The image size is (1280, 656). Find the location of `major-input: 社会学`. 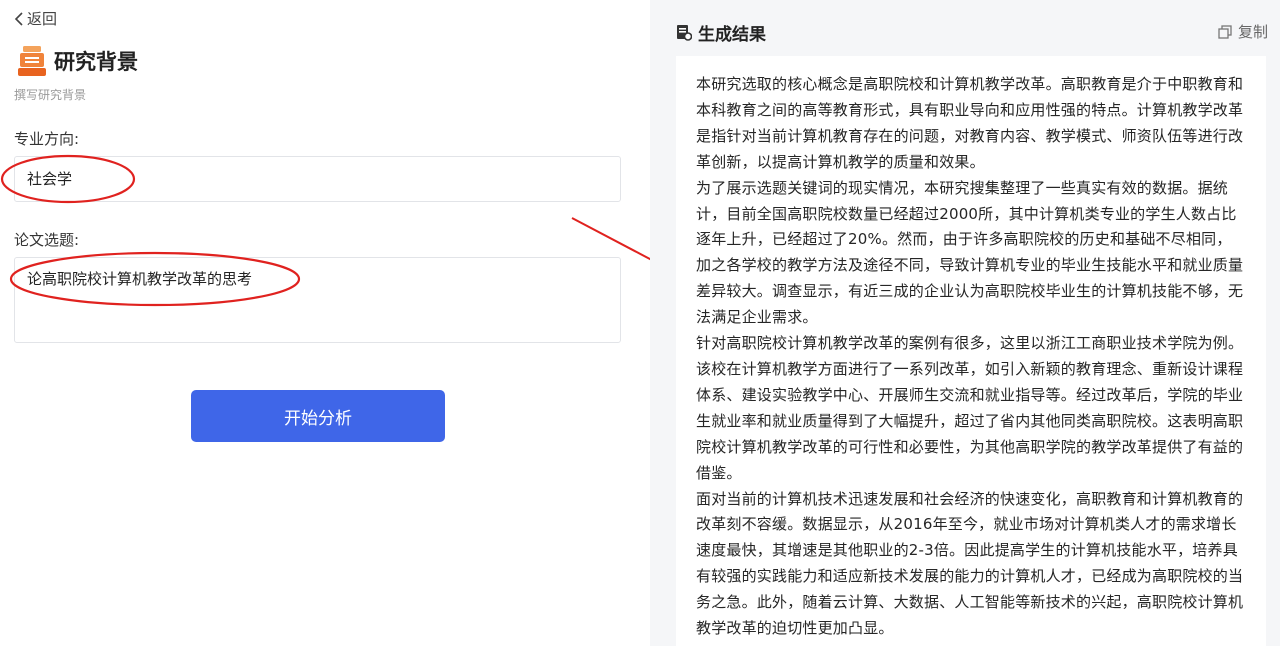

major-input: 社会学 is located at coordinates (317, 179).